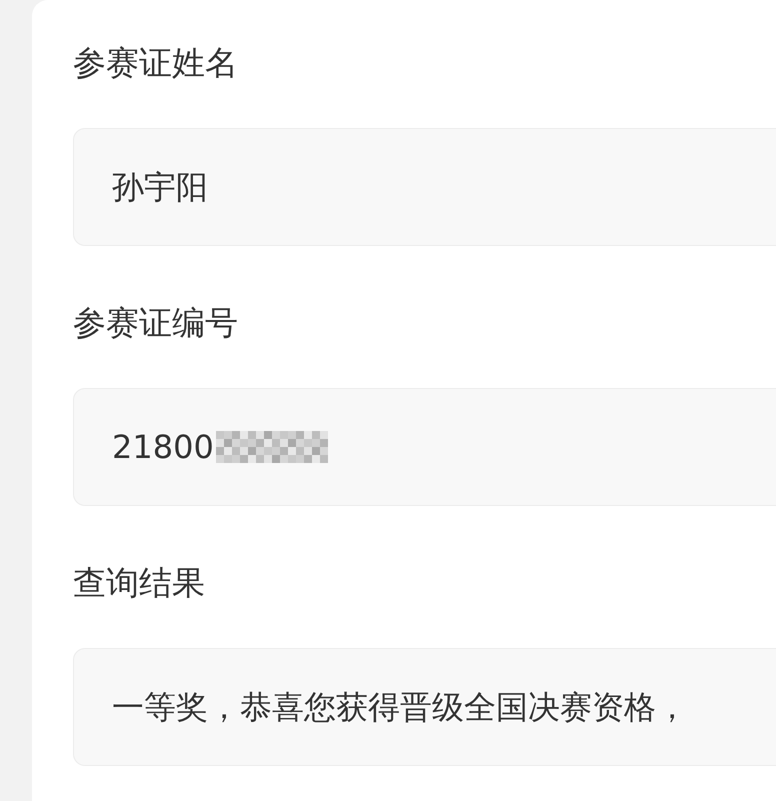  Describe the element at coordinates (424, 447) in the screenshot. I see `input-field: 21800` at that location.